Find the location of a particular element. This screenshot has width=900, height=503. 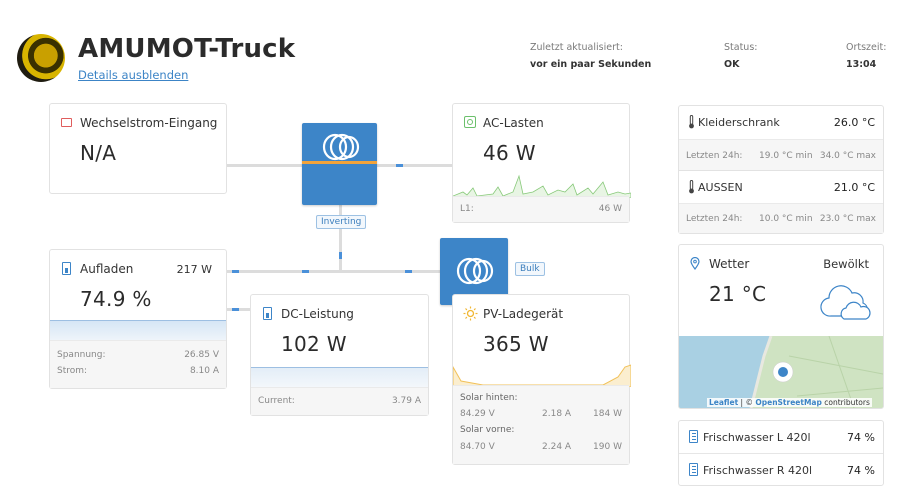

dc-power-card: DC-Leistung 102 W Current: 3.79 A is located at coordinates (339, 355).